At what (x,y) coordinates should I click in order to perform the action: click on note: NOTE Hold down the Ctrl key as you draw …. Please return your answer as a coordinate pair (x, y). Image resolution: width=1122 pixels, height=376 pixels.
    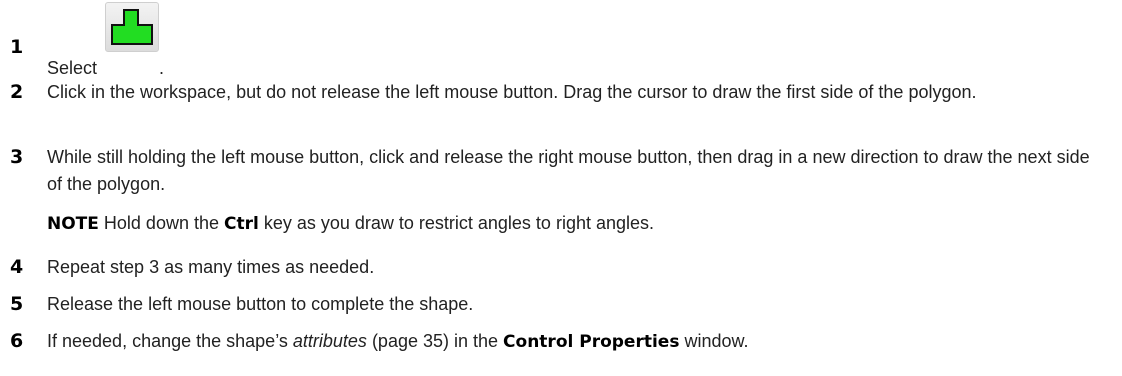
    Looking at the image, I should click on (577, 224).